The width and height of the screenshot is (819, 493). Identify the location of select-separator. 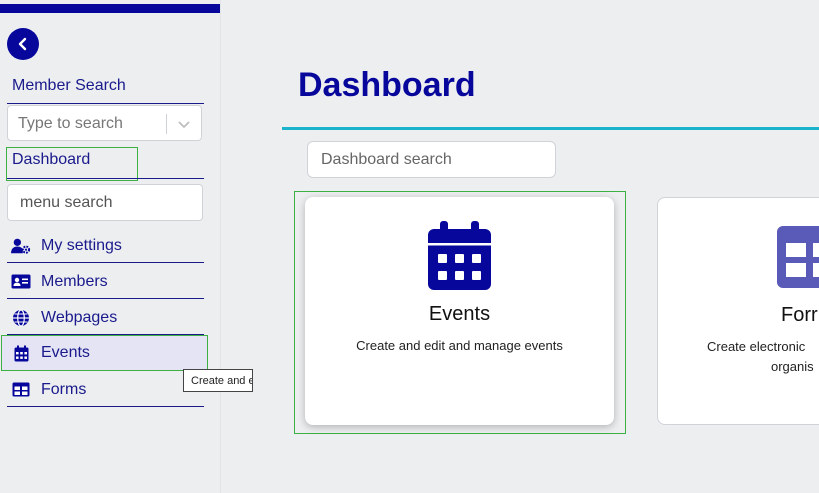
(166, 124).